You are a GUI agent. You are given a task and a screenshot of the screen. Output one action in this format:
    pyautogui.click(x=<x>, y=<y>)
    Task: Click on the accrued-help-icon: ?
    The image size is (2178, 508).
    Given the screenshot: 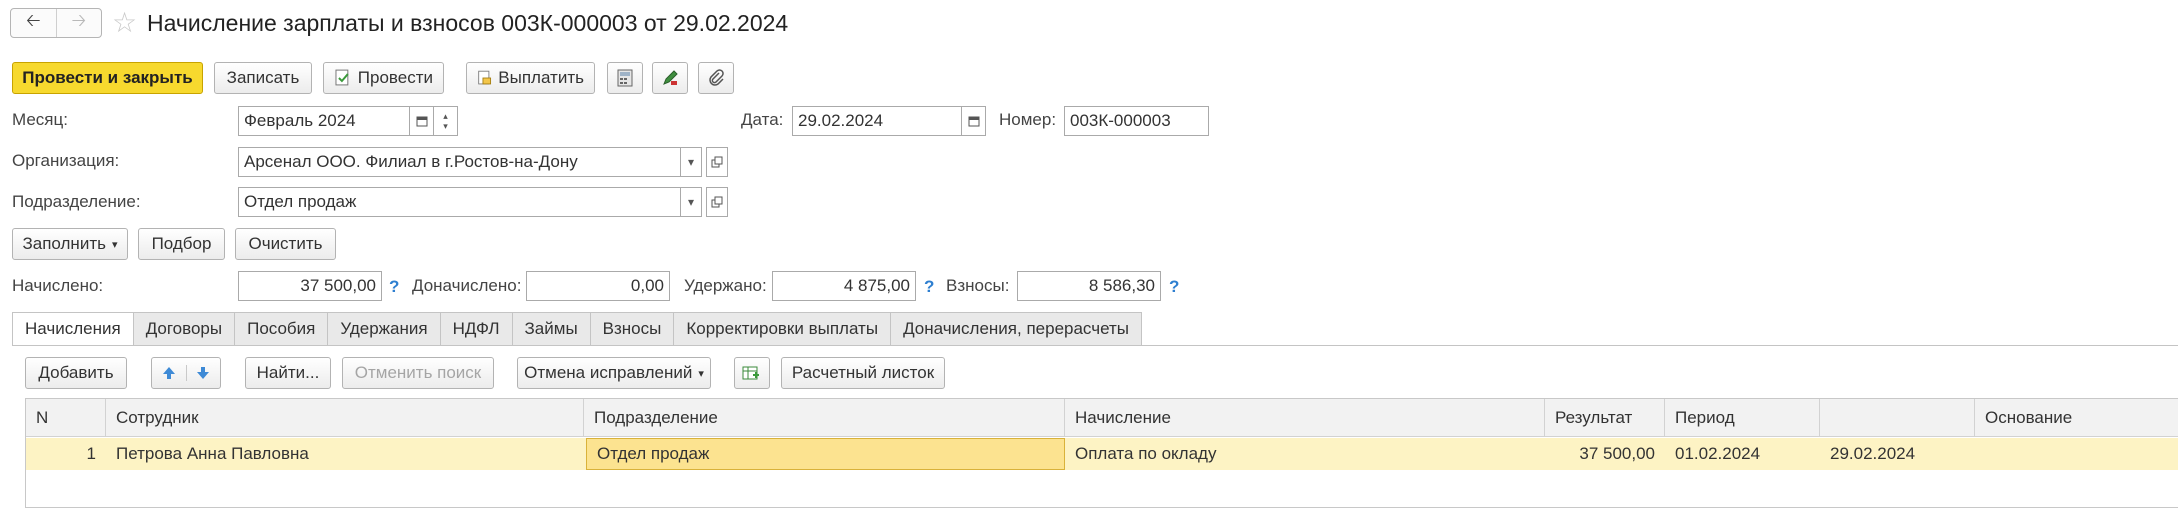 What is the action you would take?
    pyautogui.click(x=394, y=287)
    